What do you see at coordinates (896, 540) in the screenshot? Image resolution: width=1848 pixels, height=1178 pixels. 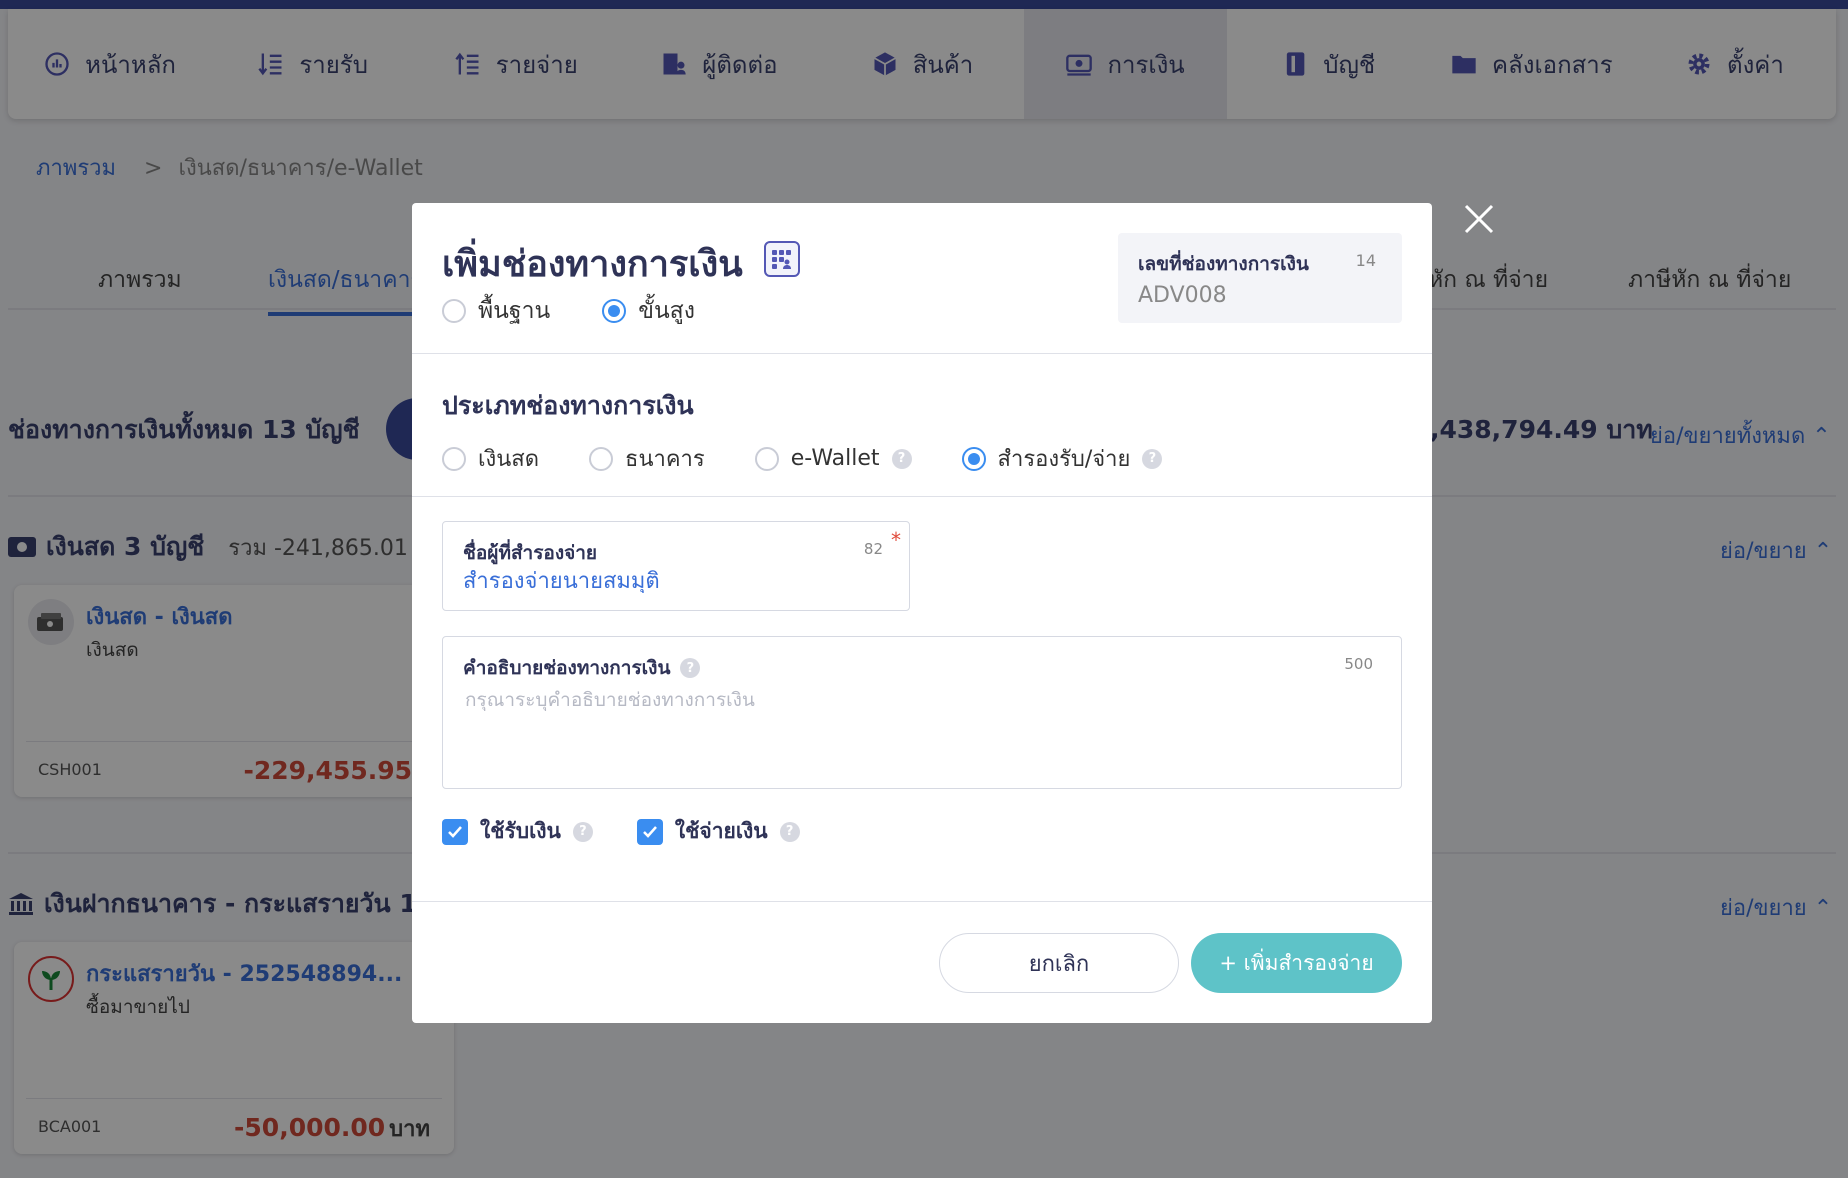 I see `required-mark: *` at bounding box center [896, 540].